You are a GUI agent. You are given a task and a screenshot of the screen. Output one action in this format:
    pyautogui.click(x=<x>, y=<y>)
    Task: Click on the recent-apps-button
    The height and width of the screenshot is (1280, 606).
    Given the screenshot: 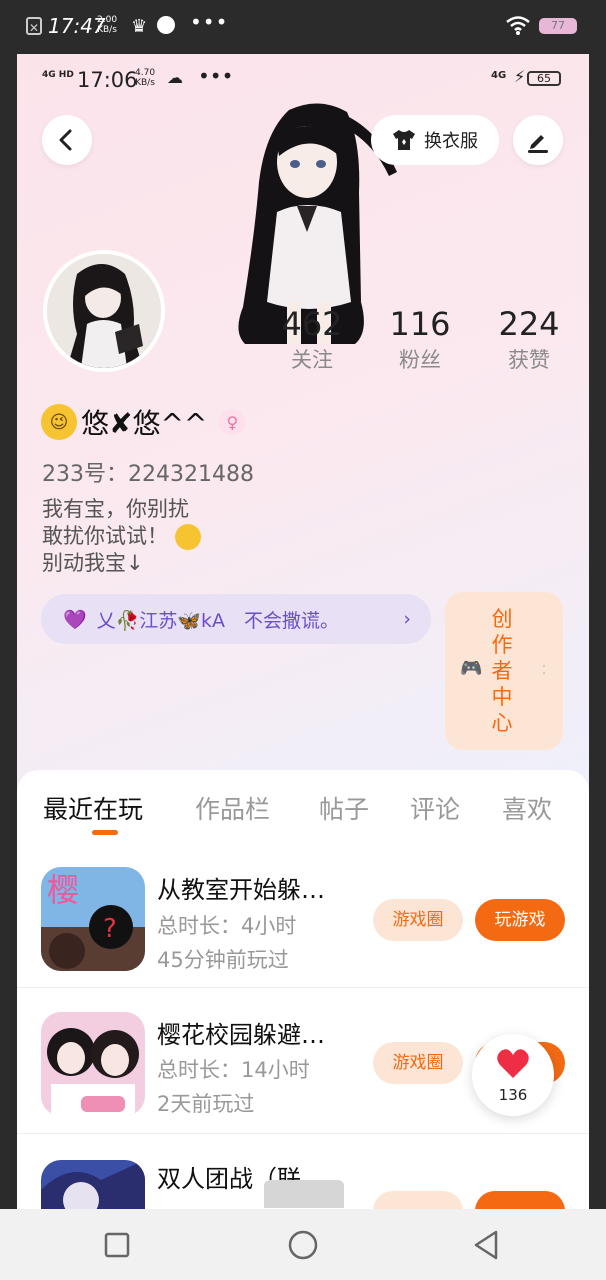 What is the action you would take?
    pyautogui.click(x=117, y=1245)
    